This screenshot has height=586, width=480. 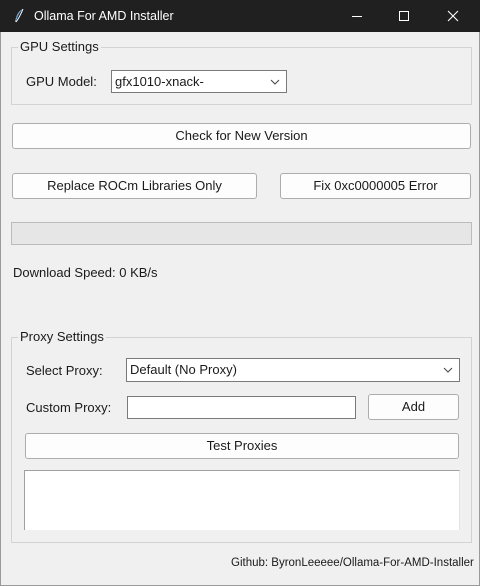 I want to click on proxy-select: Default (No Proxy), so click(x=293, y=370).